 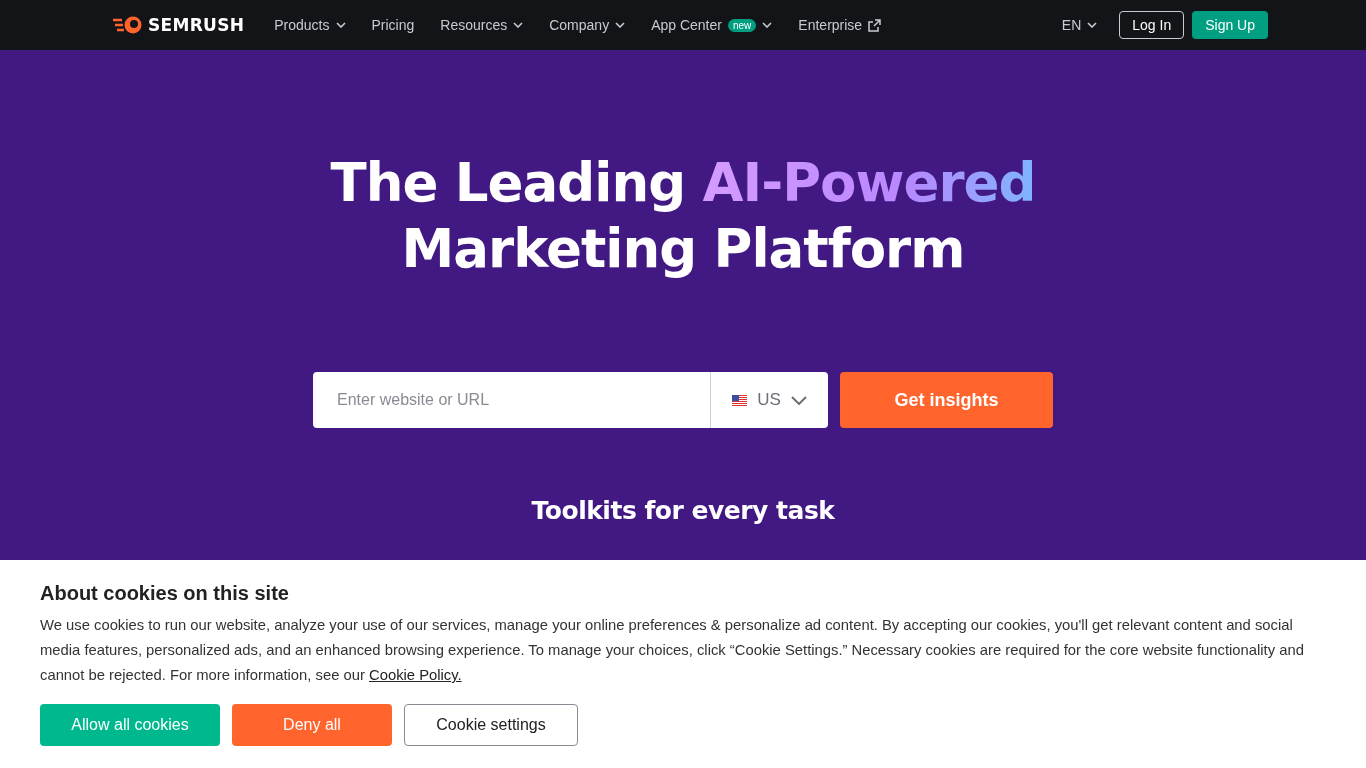 What do you see at coordinates (587, 25) in the screenshot?
I see `nav-link: Company` at bounding box center [587, 25].